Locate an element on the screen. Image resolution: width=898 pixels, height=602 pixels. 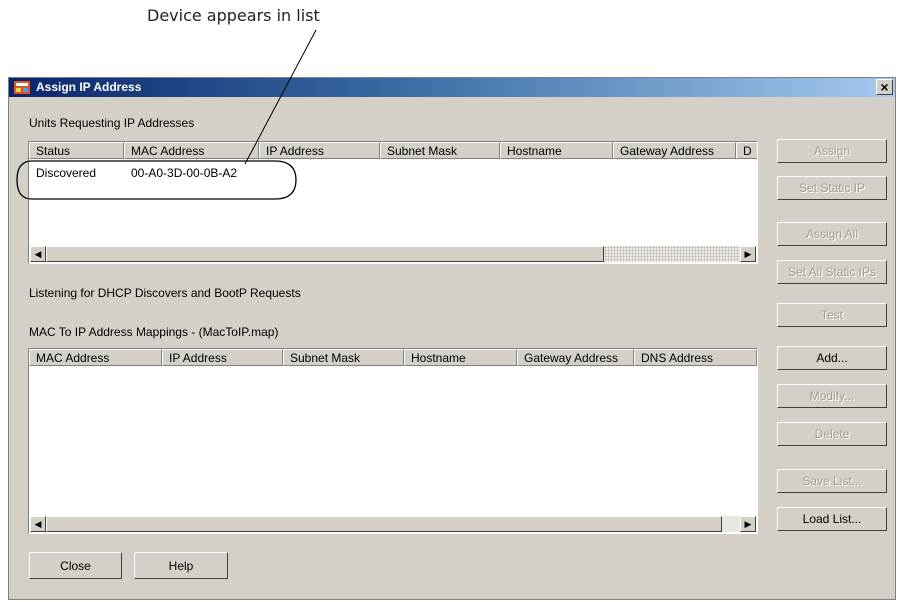
scroll-left-icon: ◀ is located at coordinates (38, 254).